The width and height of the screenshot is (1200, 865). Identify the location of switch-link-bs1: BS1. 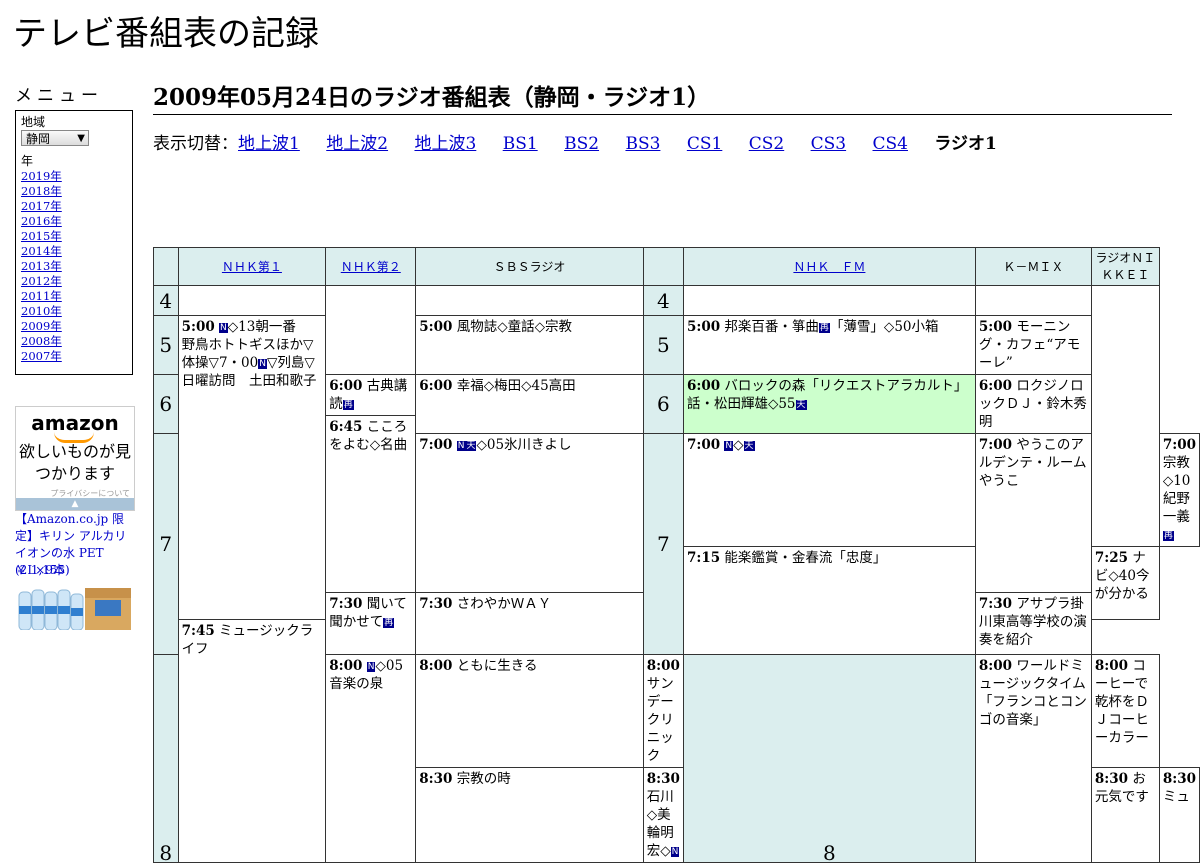
(520, 144).